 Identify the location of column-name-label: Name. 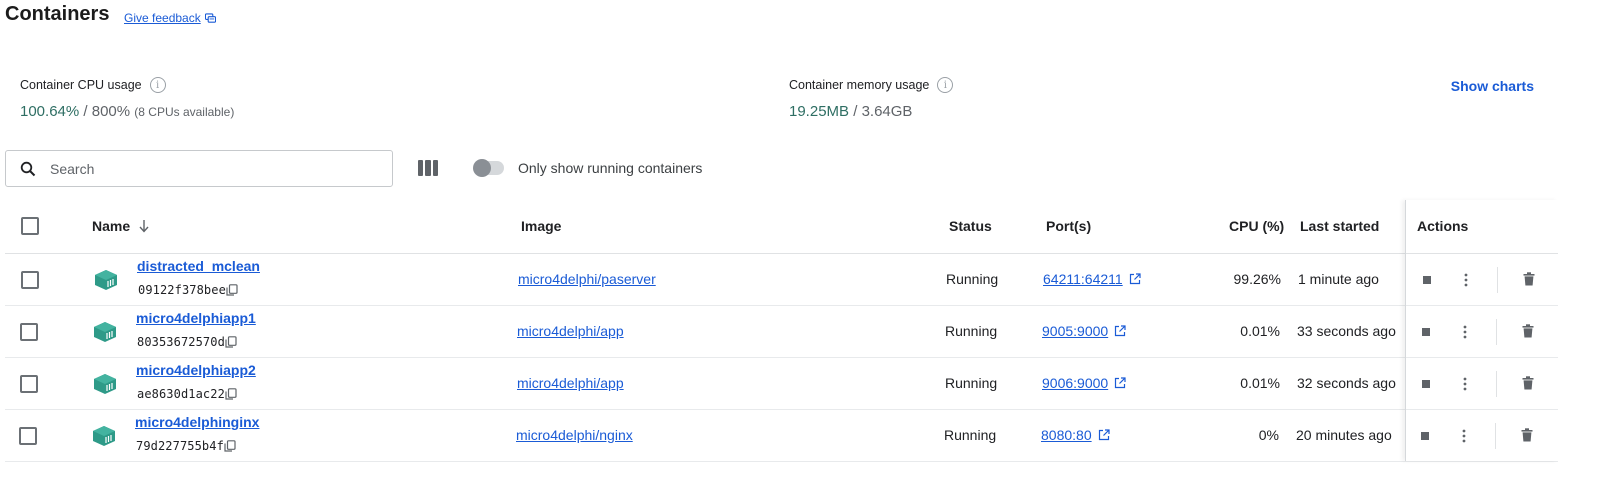
(111, 226).